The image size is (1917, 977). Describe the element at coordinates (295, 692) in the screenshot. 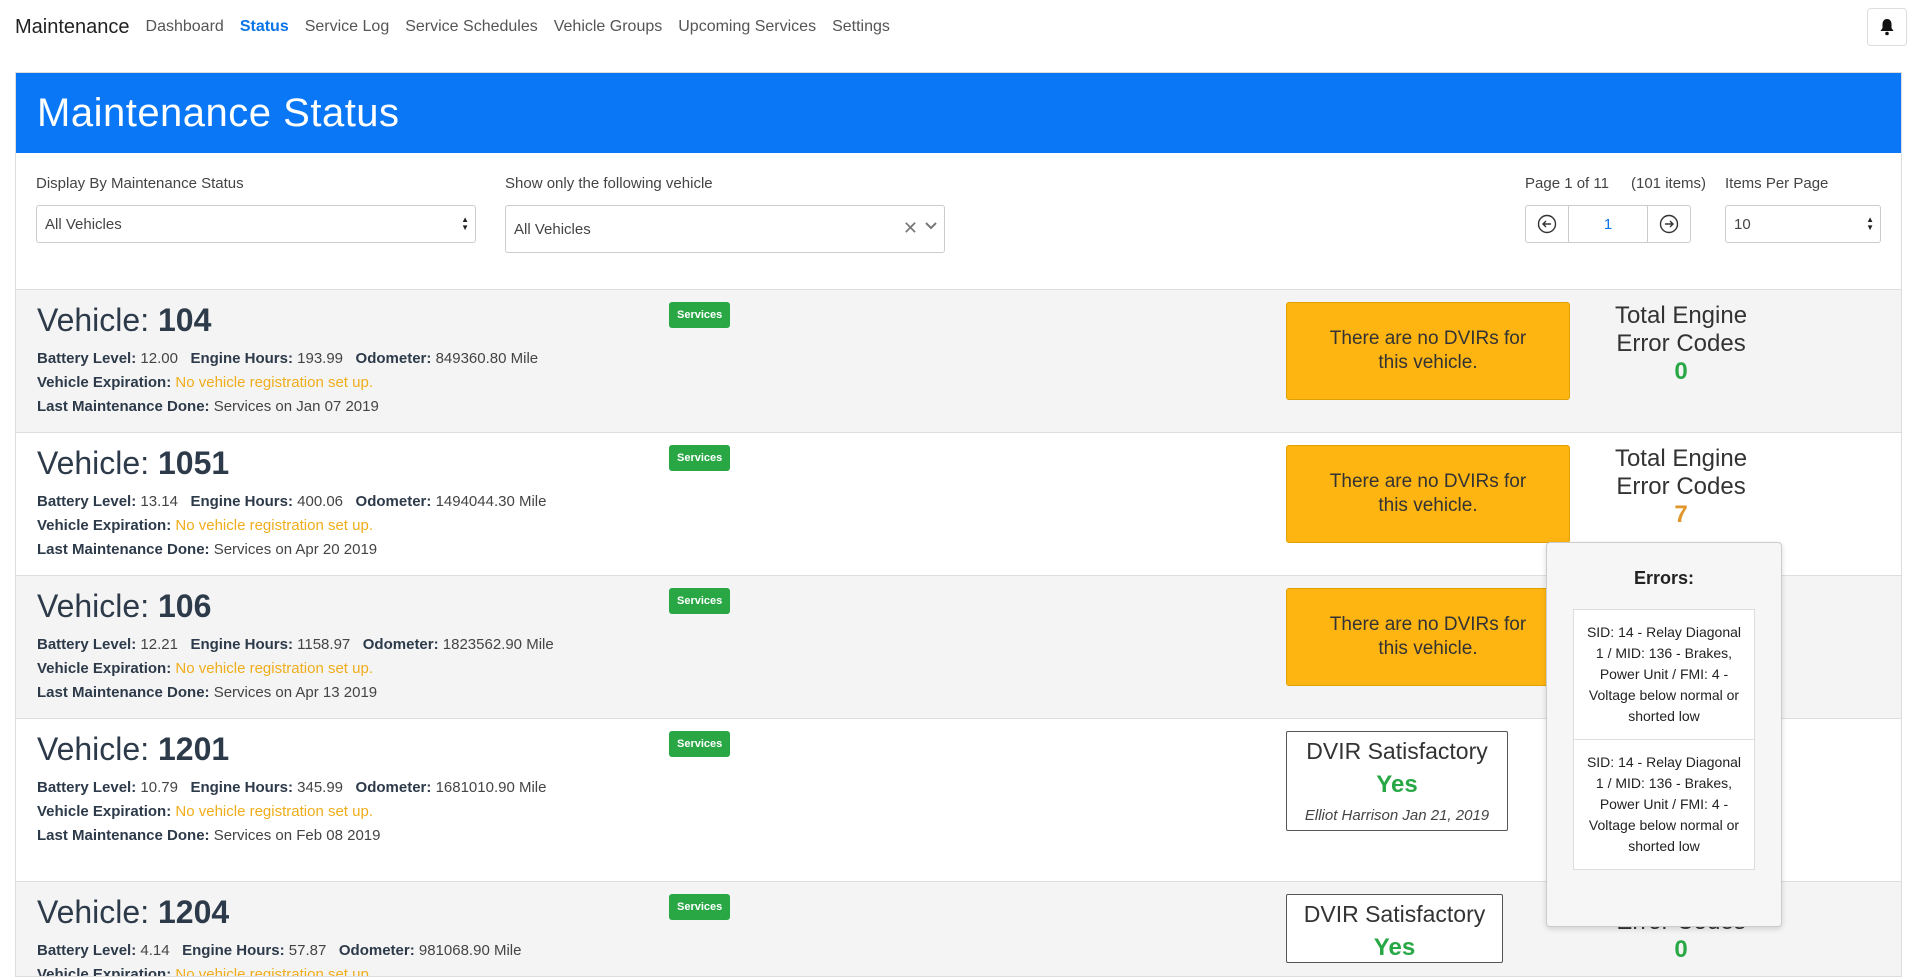

I see `last-maintenance-value: Services on Apr 13 2019` at that location.